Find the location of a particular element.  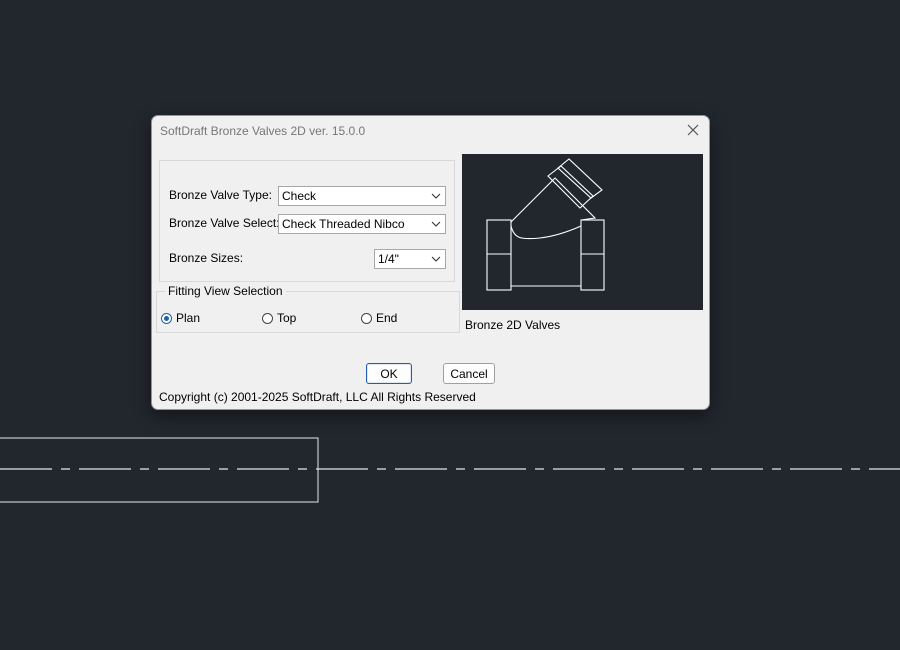

valve-preview is located at coordinates (582, 232).